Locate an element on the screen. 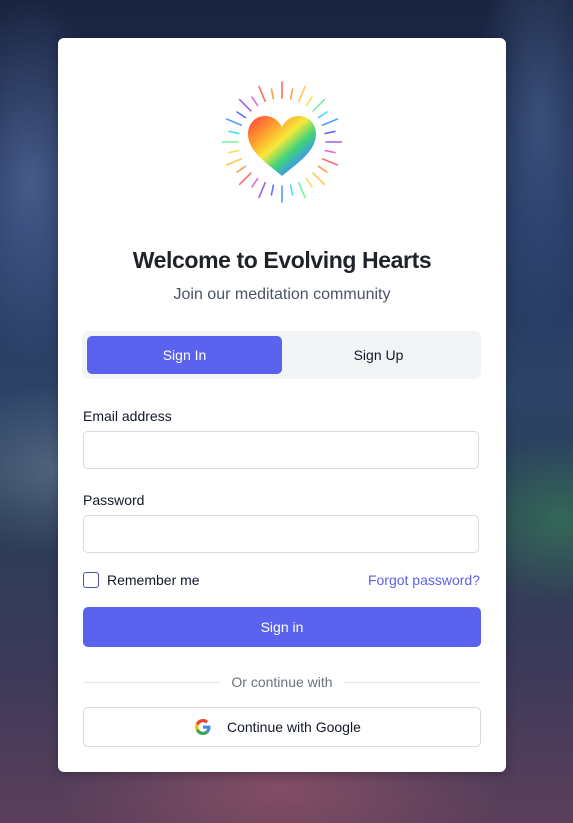 The width and height of the screenshot is (573, 823). divider-line-right is located at coordinates (412, 682).